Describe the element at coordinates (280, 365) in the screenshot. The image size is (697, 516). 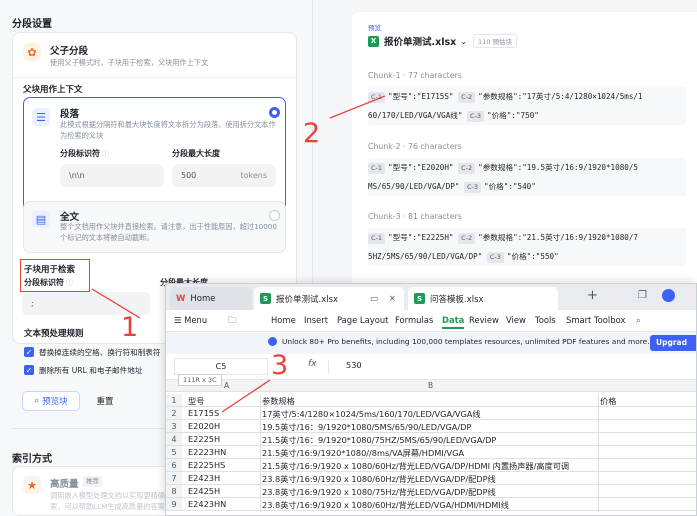
I see `annotation-3: 3` at that location.